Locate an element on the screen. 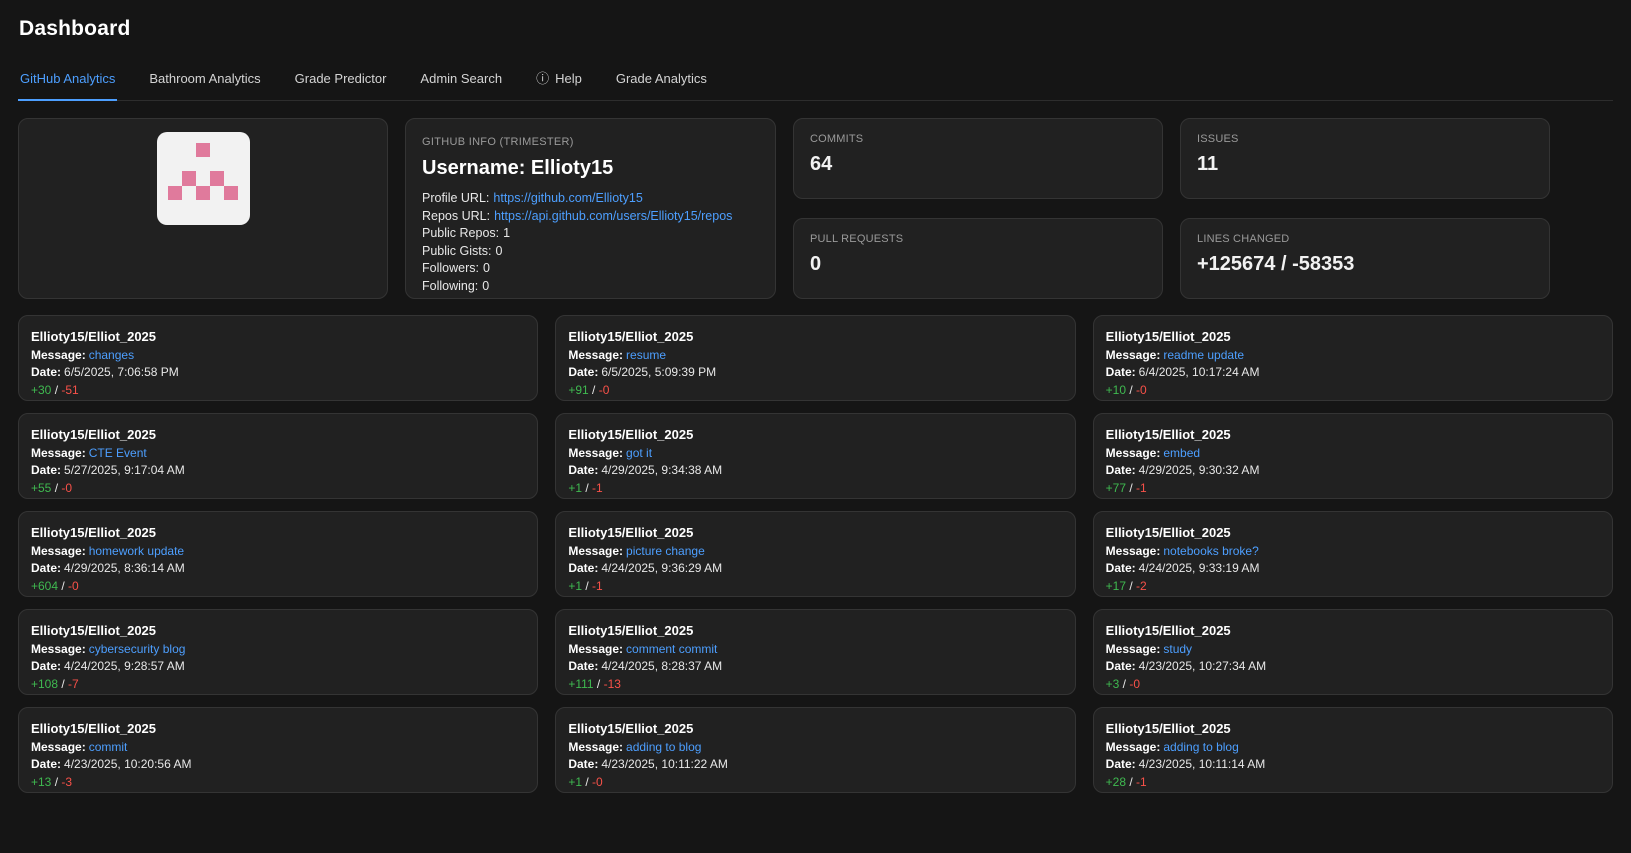 The image size is (1631, 853). tab-label: Help is located at coordinates (568, 79).